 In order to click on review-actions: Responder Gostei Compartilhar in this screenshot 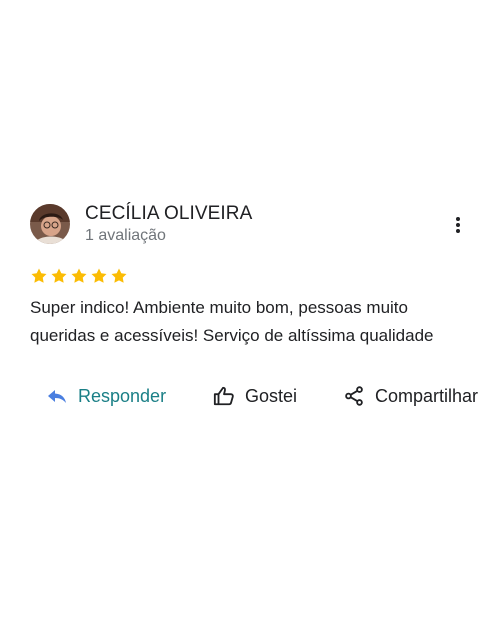, I will do `click(265, 396)`.